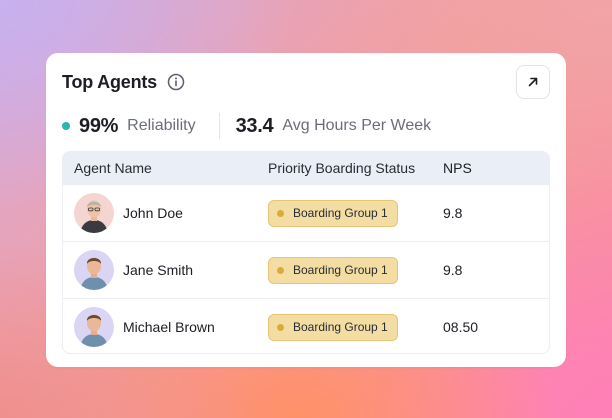  What do you see at coordinates (158, 270) in the screenshot?
I see `agent-name: Jane Smith` at bounding box center [158, 270].